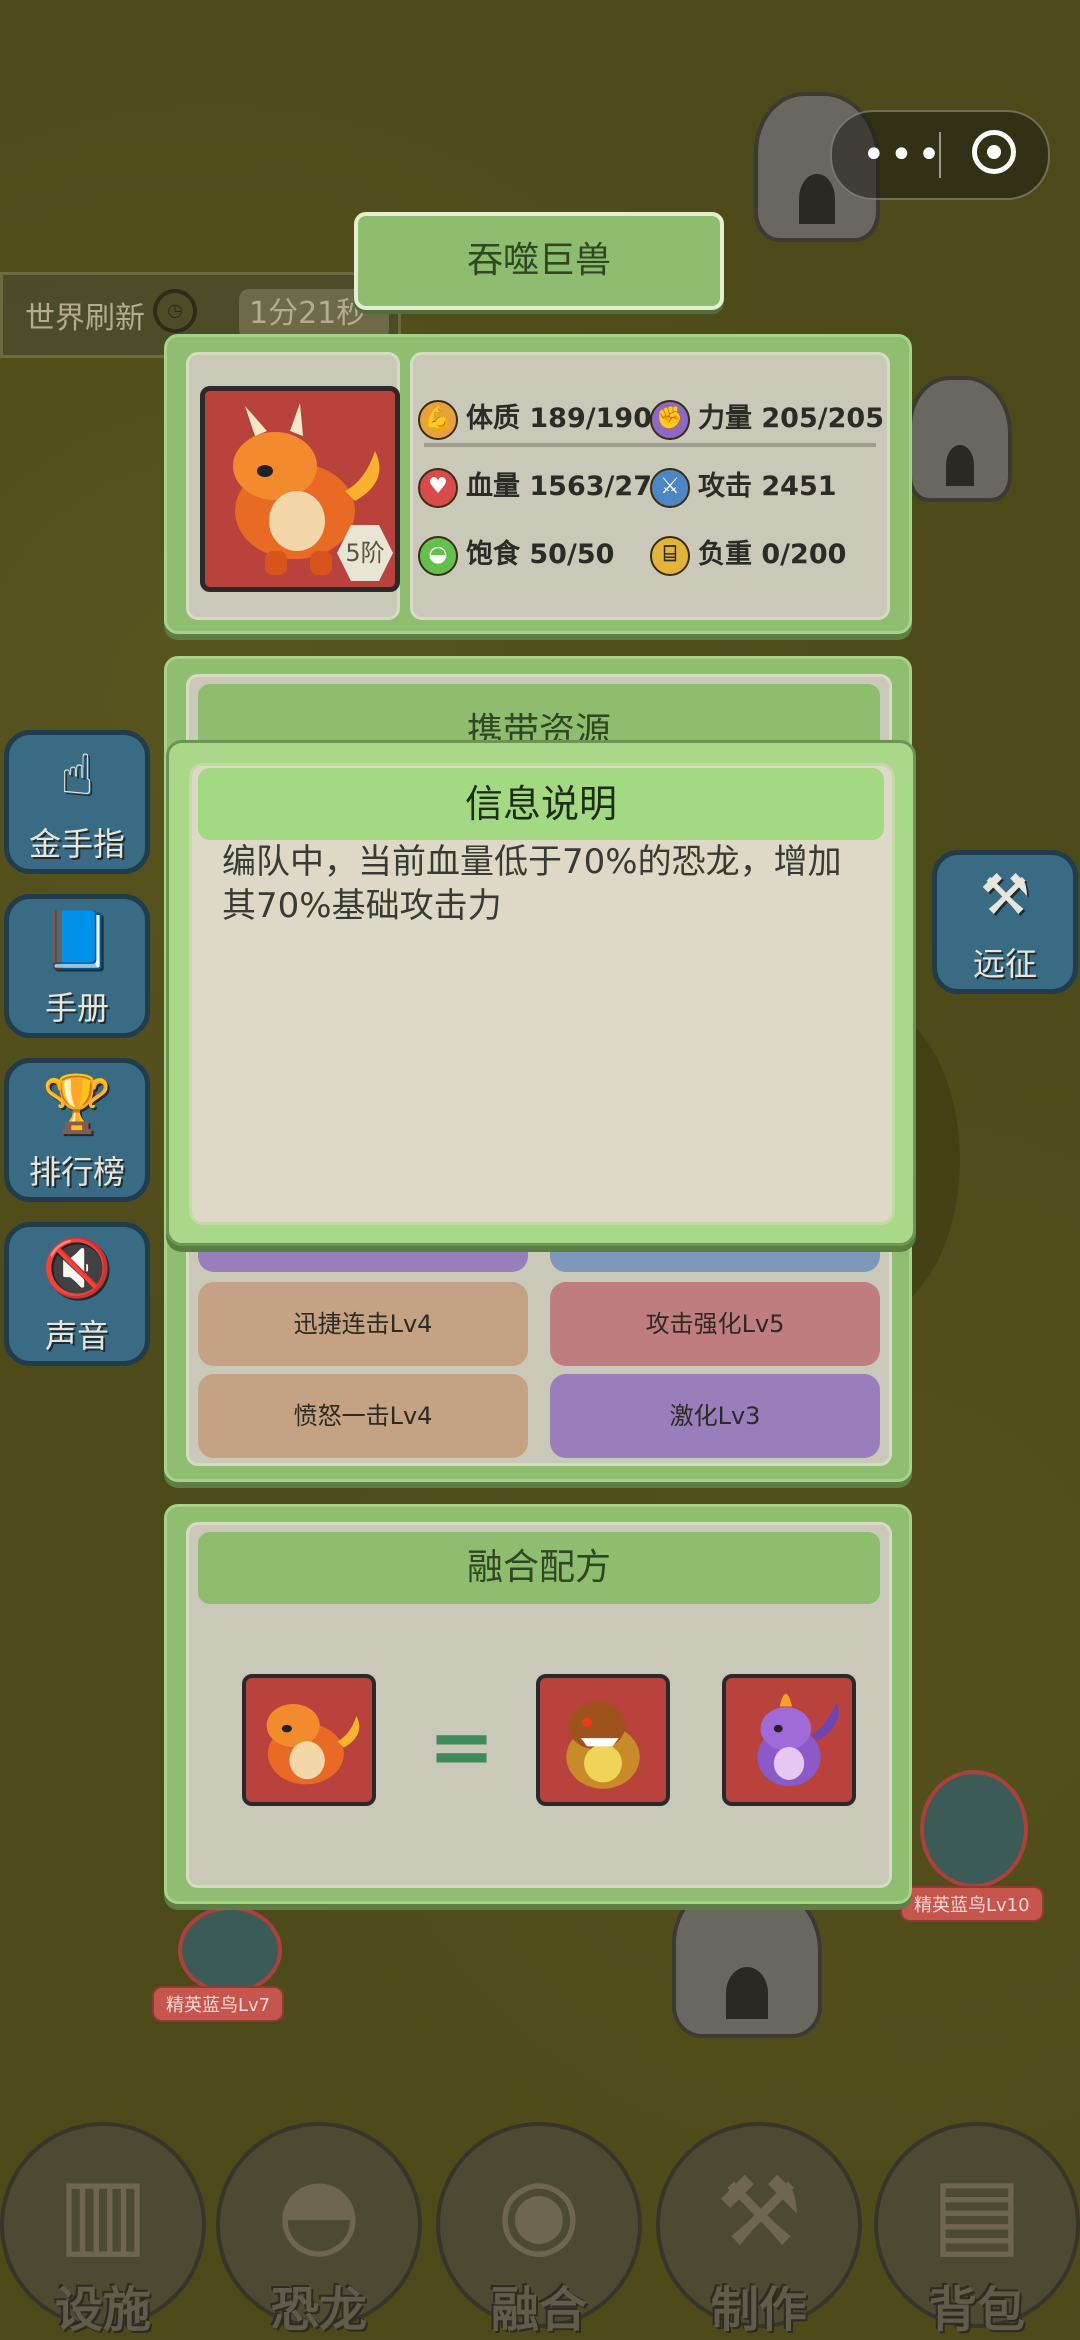 The width and height of the screenshot is (1080, 2340). Describe the element at coordinates (670, 555) in the screenshot. I see `dumbbell-icon: ⌸` at that location.